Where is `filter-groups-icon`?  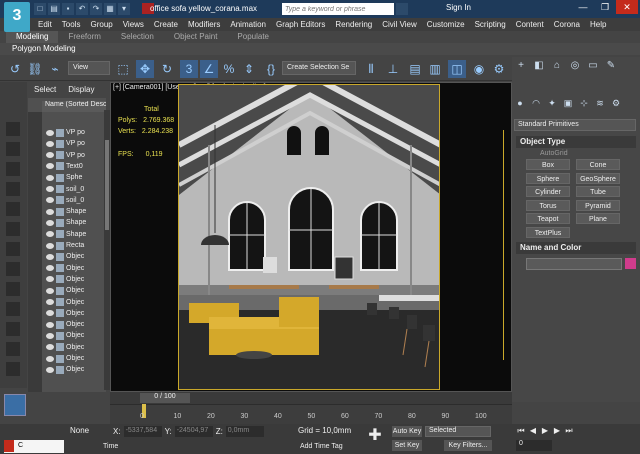
filter-groups-icon is located at coordinates (13, 249).